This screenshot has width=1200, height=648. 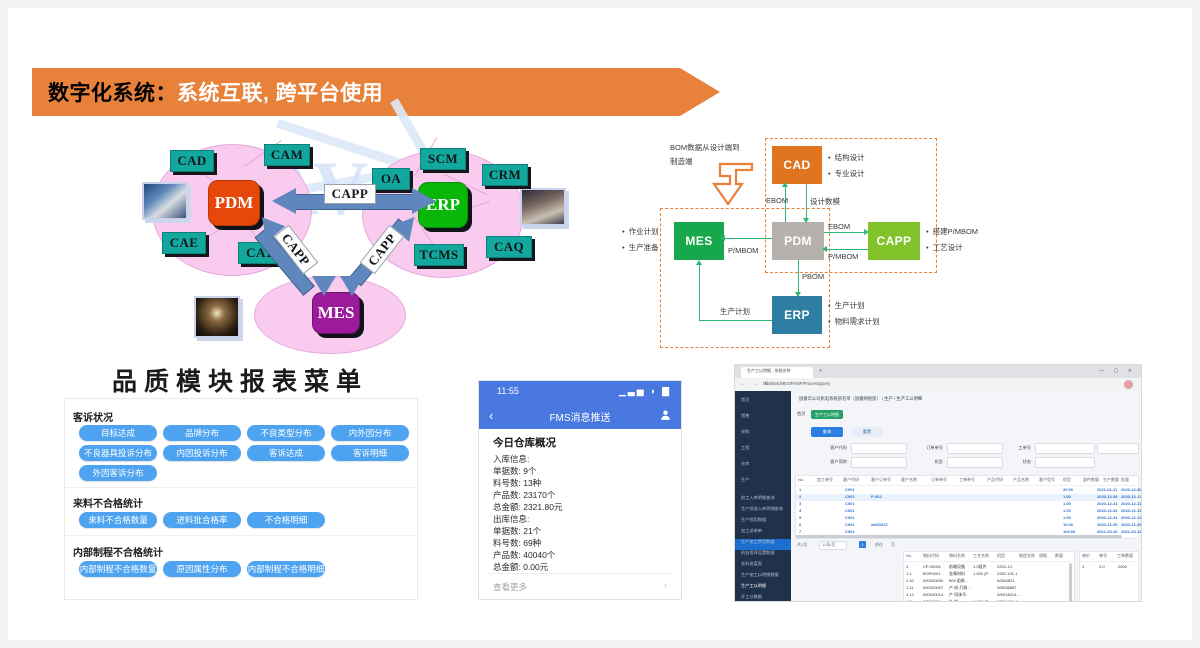 I want to click on row1-c2: P-002, so click(x=876, y=496).